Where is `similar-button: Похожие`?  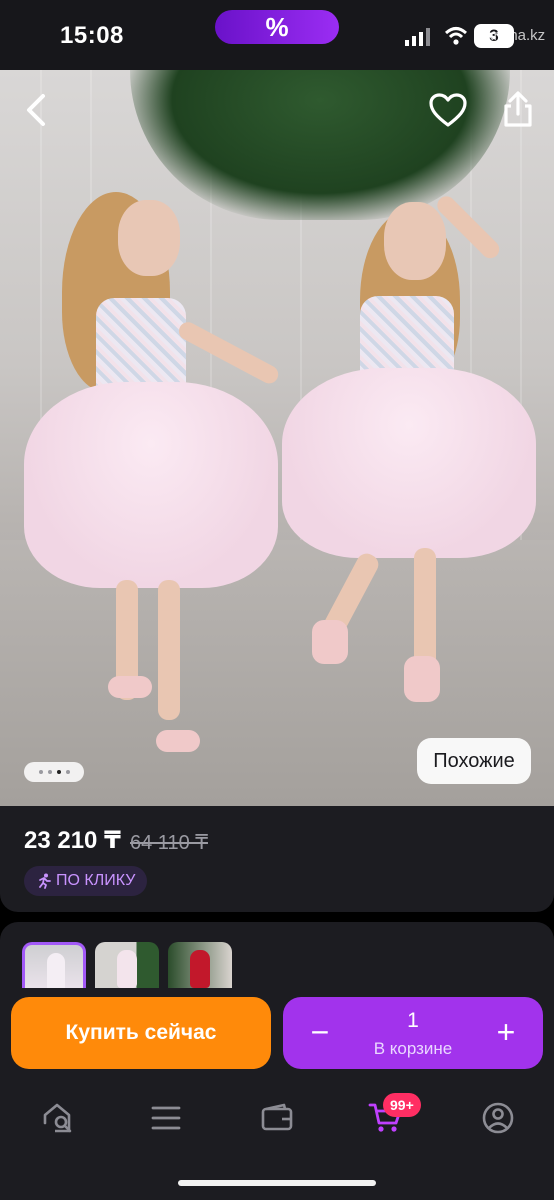 similar-button: Похожие is located at coordinates (474, 761).